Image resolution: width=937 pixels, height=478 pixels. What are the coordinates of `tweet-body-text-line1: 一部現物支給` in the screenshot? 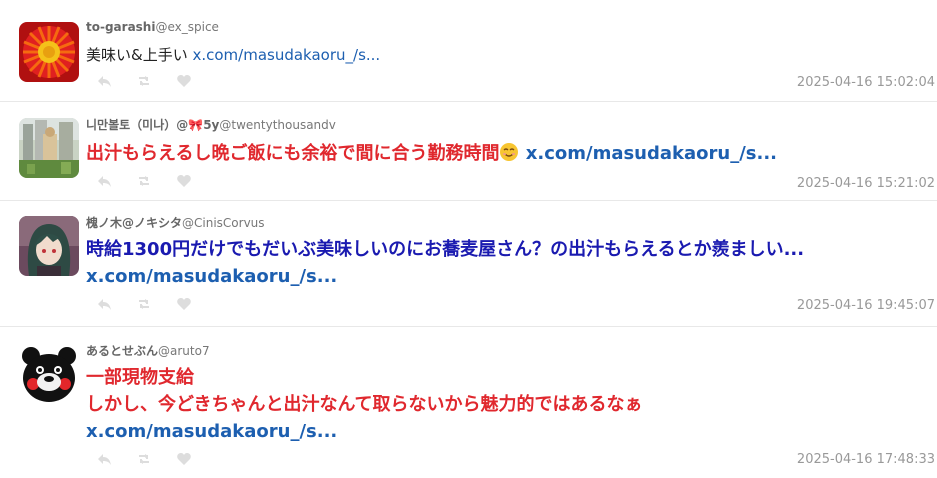 It's located at (140, 377).